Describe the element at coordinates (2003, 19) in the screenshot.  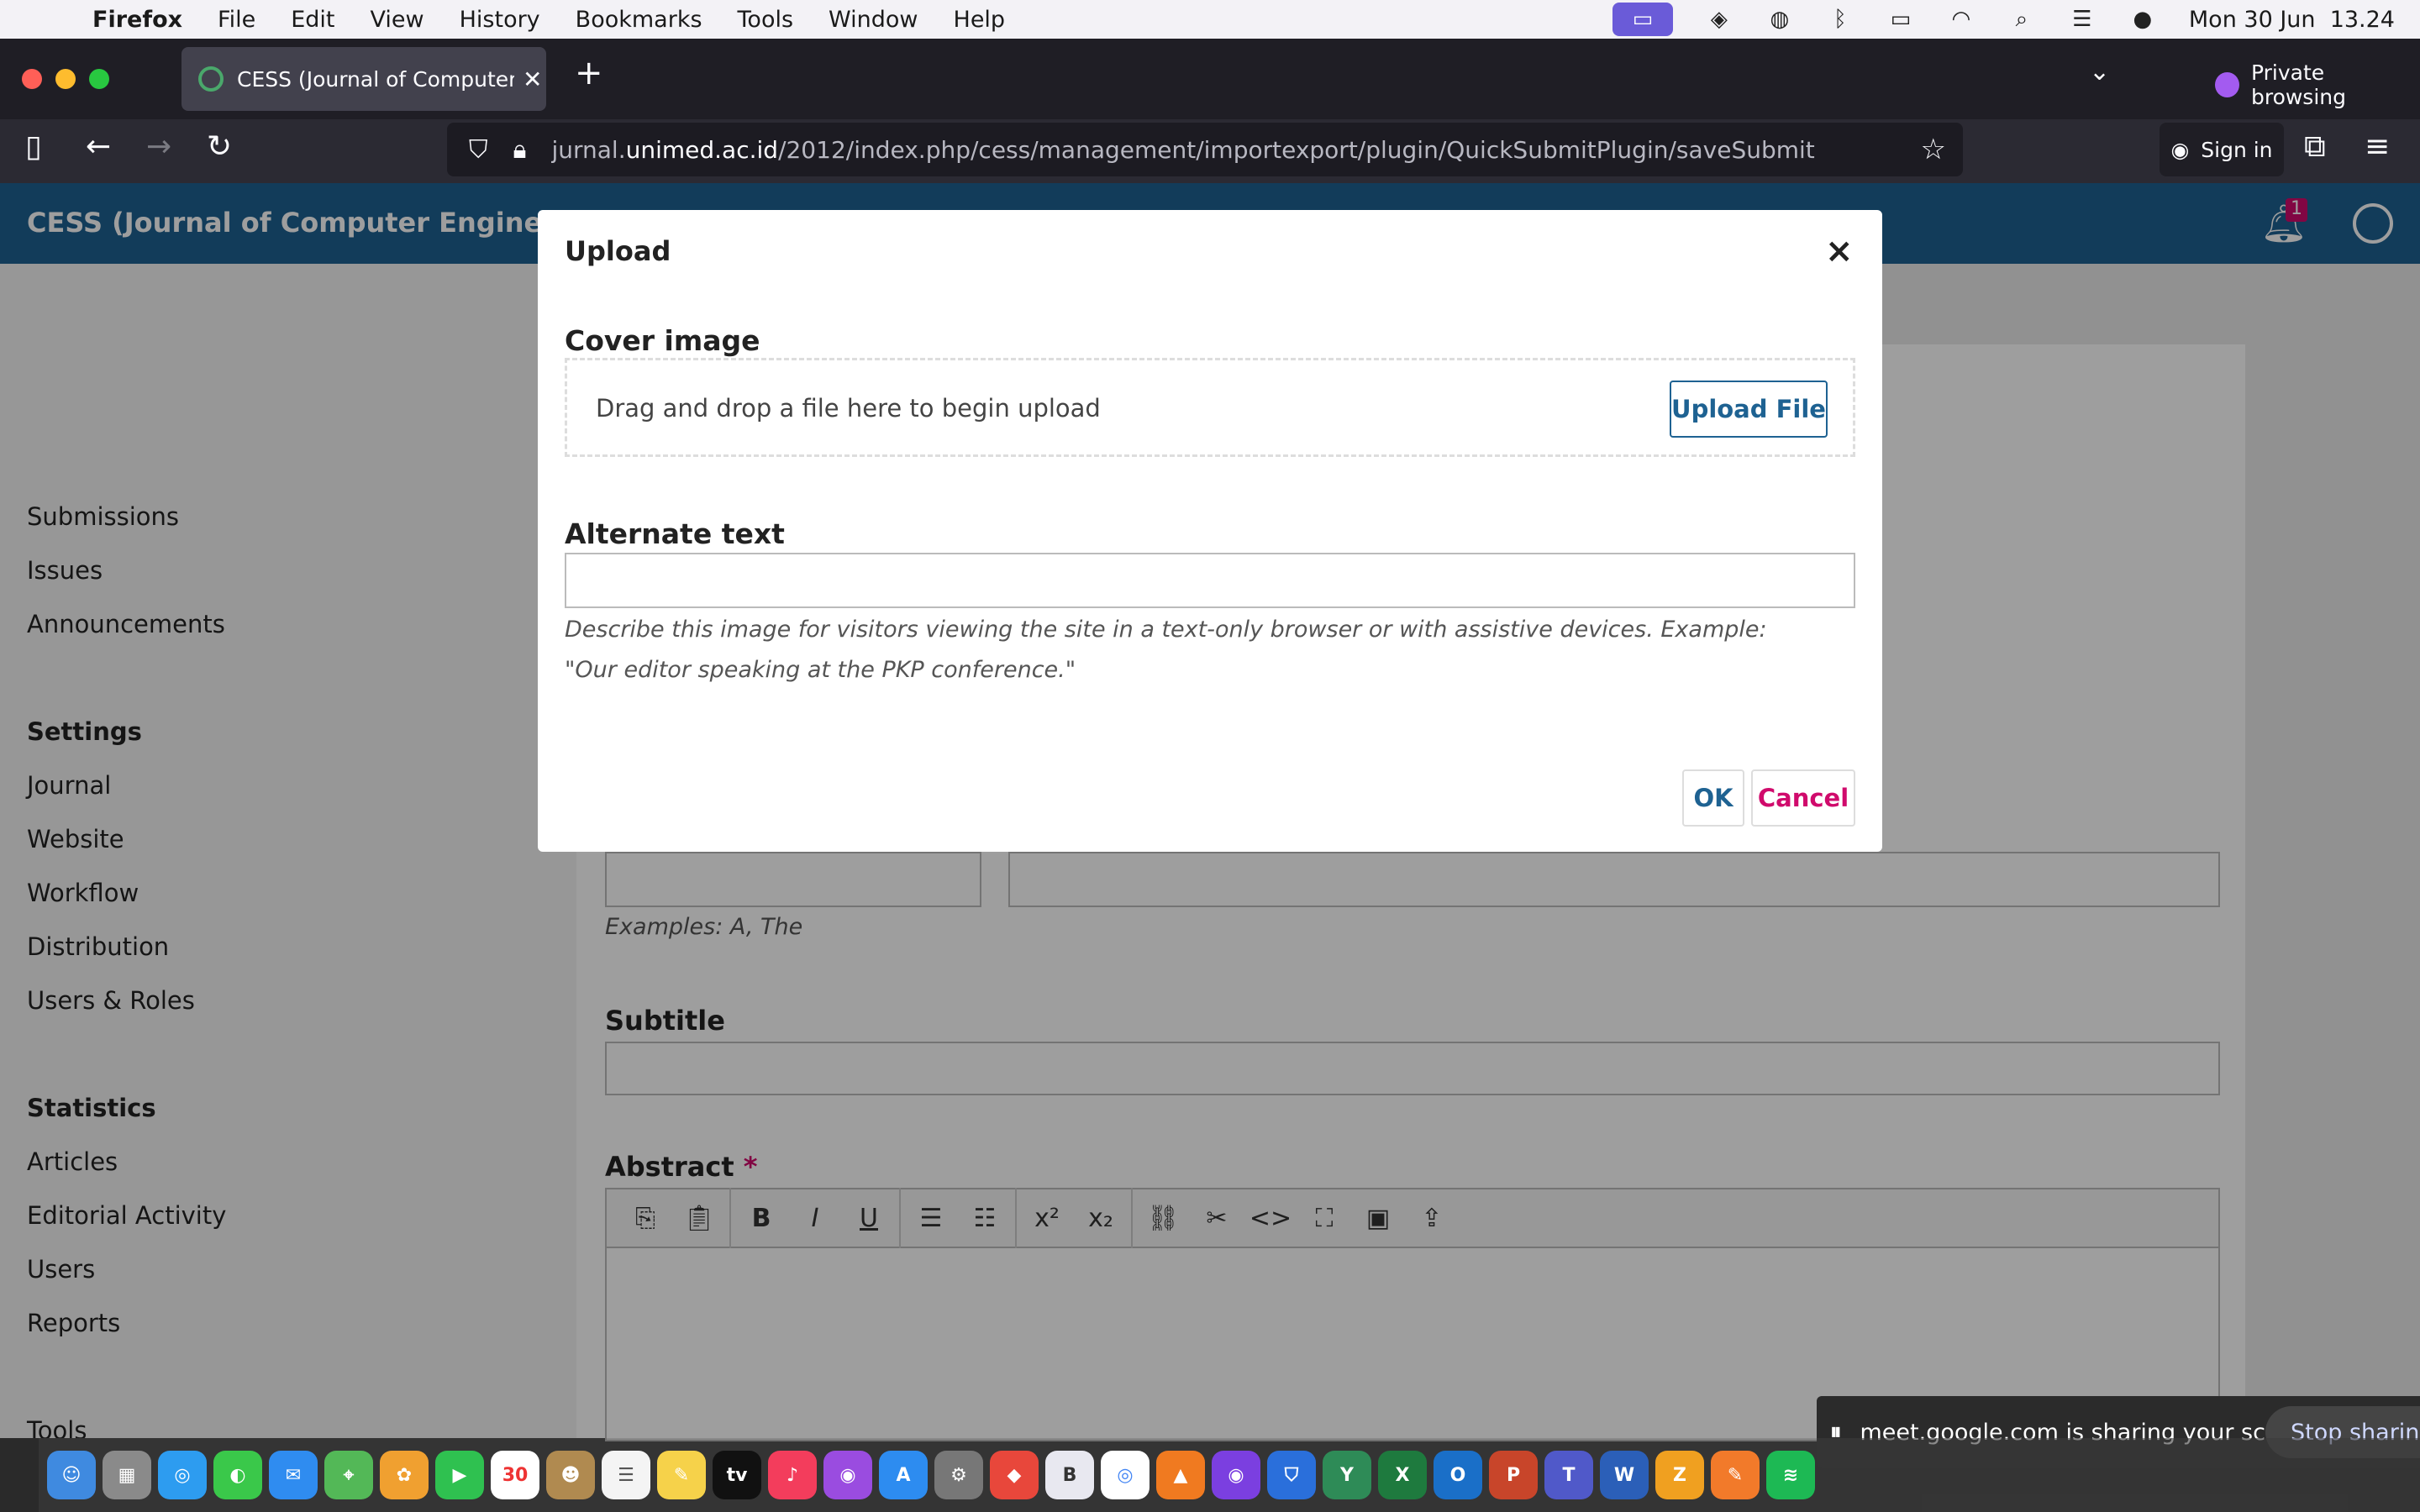
I see `status-area: ▭ ◈ ◍ ᛒ ▭ ◠ ⌕ ☰ ● Mon 30 Jun 13.24` at that location.